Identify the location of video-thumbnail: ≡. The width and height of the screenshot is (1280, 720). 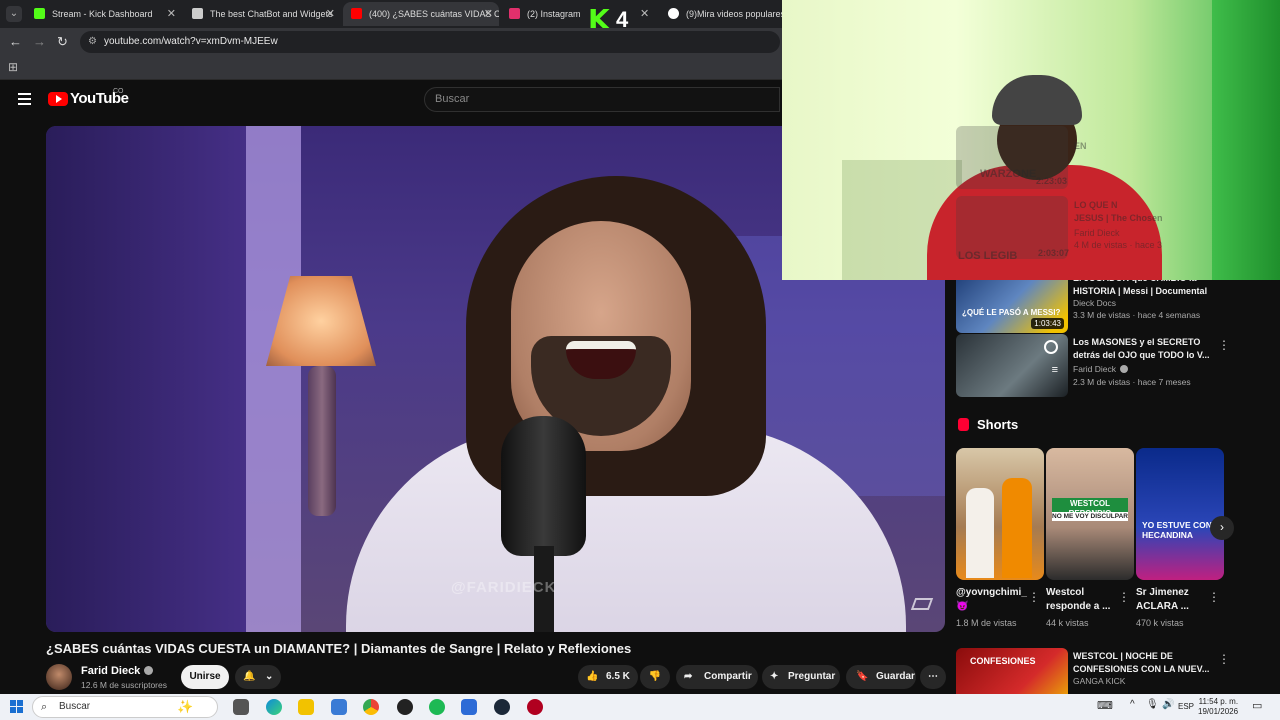
(1012, 365).